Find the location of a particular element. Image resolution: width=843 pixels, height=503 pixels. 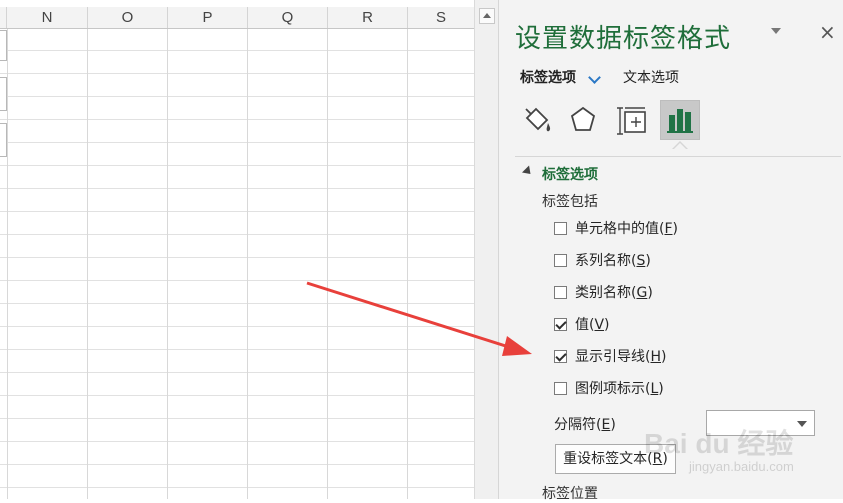

checkbox-series-name: 系列名称(S) is located at coordinates (602, 260).